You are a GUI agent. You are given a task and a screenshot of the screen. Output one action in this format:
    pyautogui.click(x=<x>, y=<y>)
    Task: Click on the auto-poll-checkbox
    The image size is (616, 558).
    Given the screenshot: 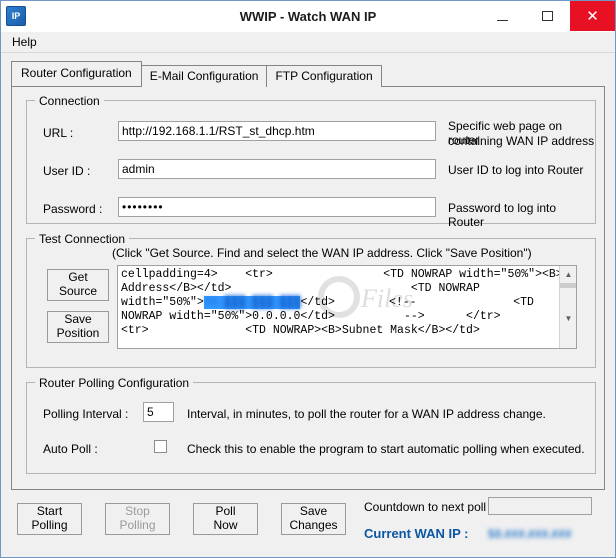 What is the action you would take?
    pyautogui.click(x=160, y=446)
    